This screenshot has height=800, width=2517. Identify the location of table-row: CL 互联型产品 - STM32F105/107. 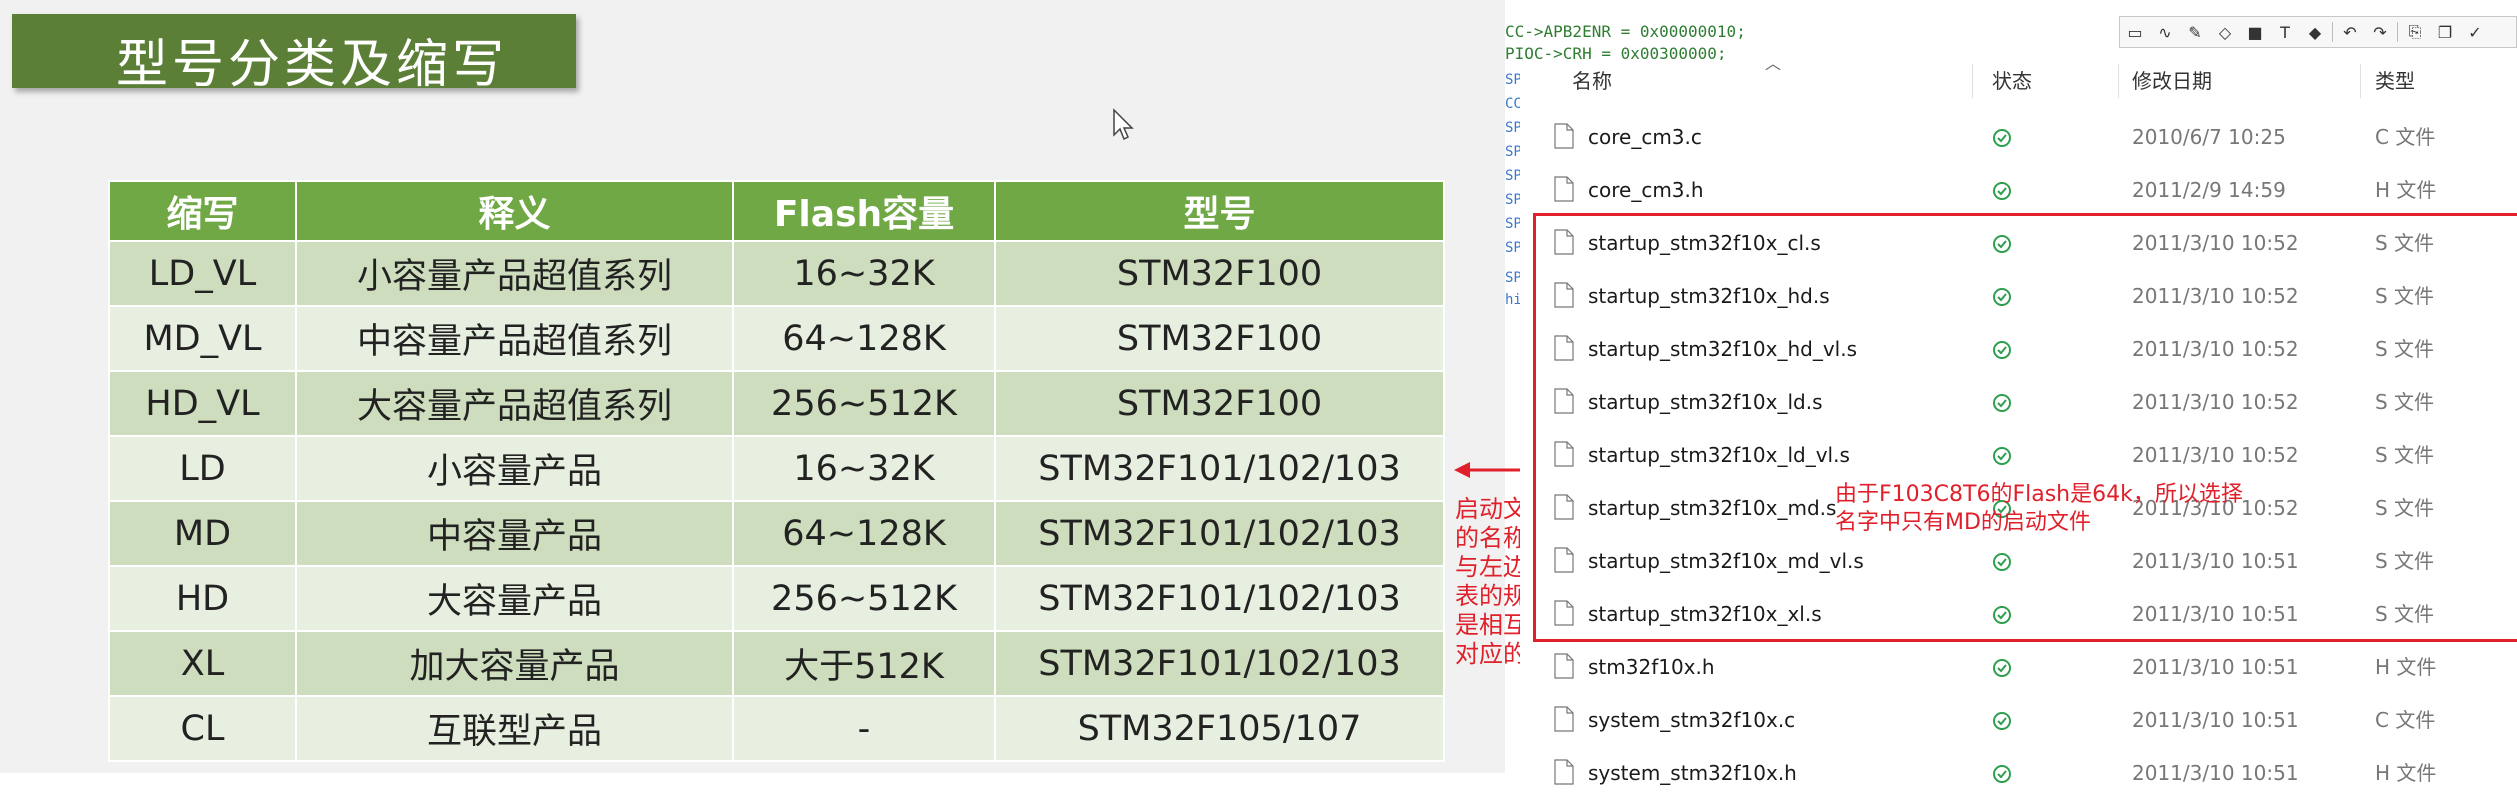
(776, 728).